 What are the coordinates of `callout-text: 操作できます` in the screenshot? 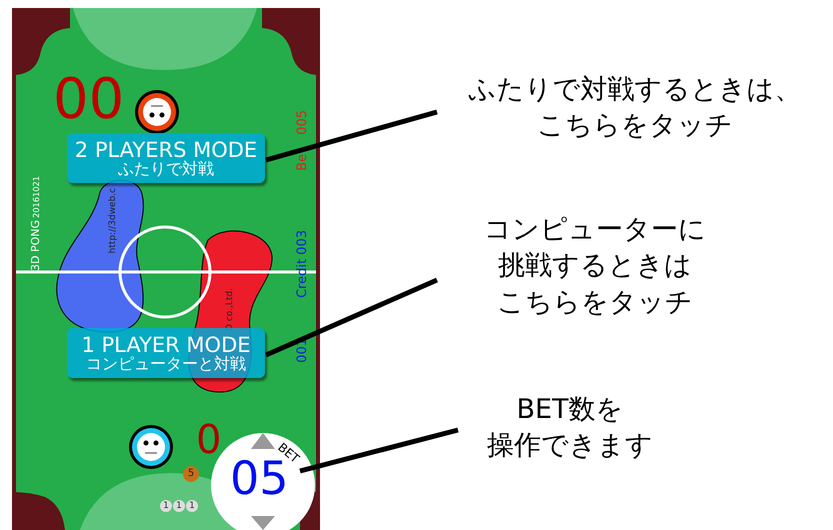 It's located at (570, 446).